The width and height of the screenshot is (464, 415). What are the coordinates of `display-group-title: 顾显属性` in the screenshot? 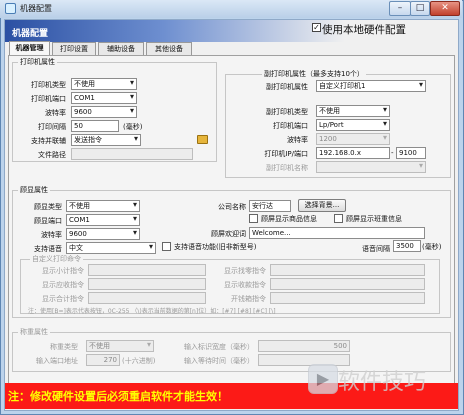 It's located at (34, 190).